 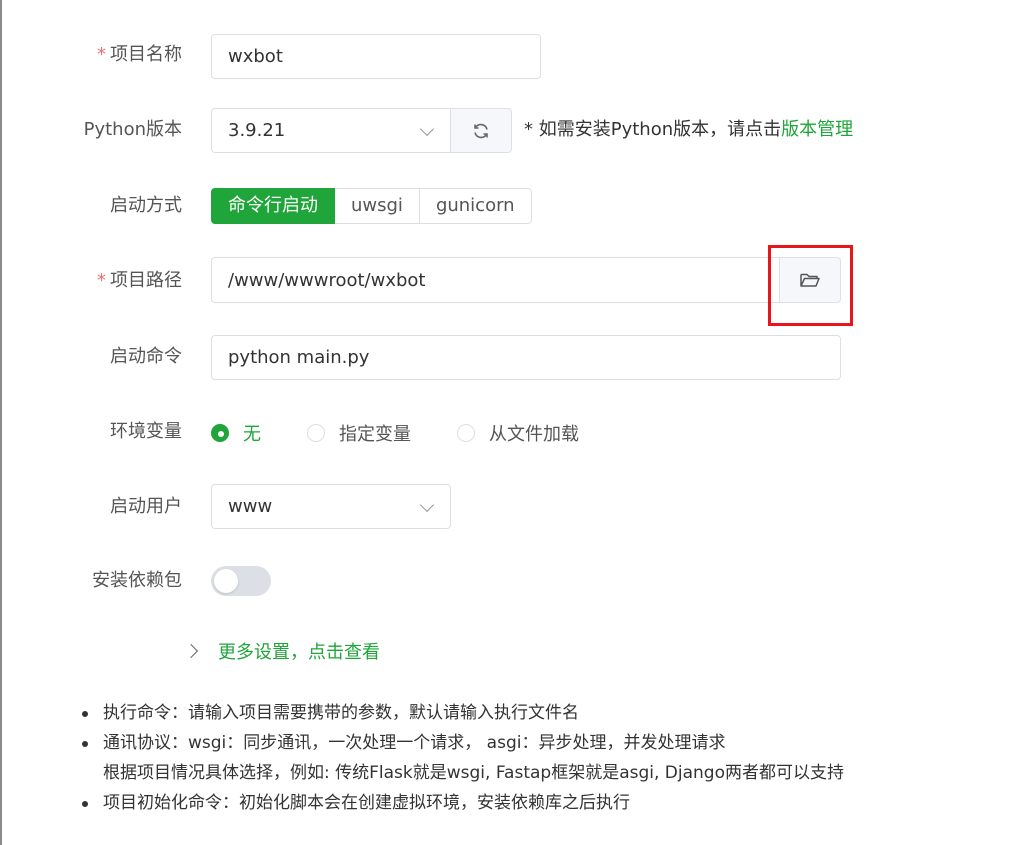 What do you see at coordinates (146, 205) in the screenshot?
I see `start-mode-label: 启动方式` at bounding box center [146, 205].